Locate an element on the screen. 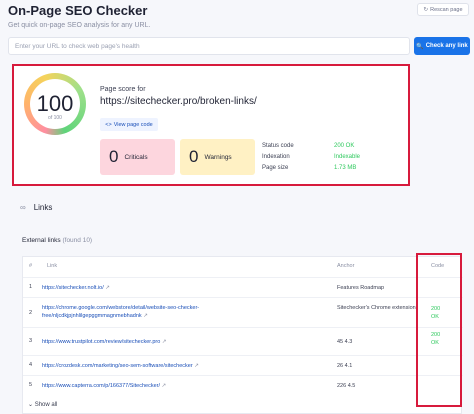 This screenshot has width=474, height=414. warnings-label: Warnings is located at coordinates (218, 157).